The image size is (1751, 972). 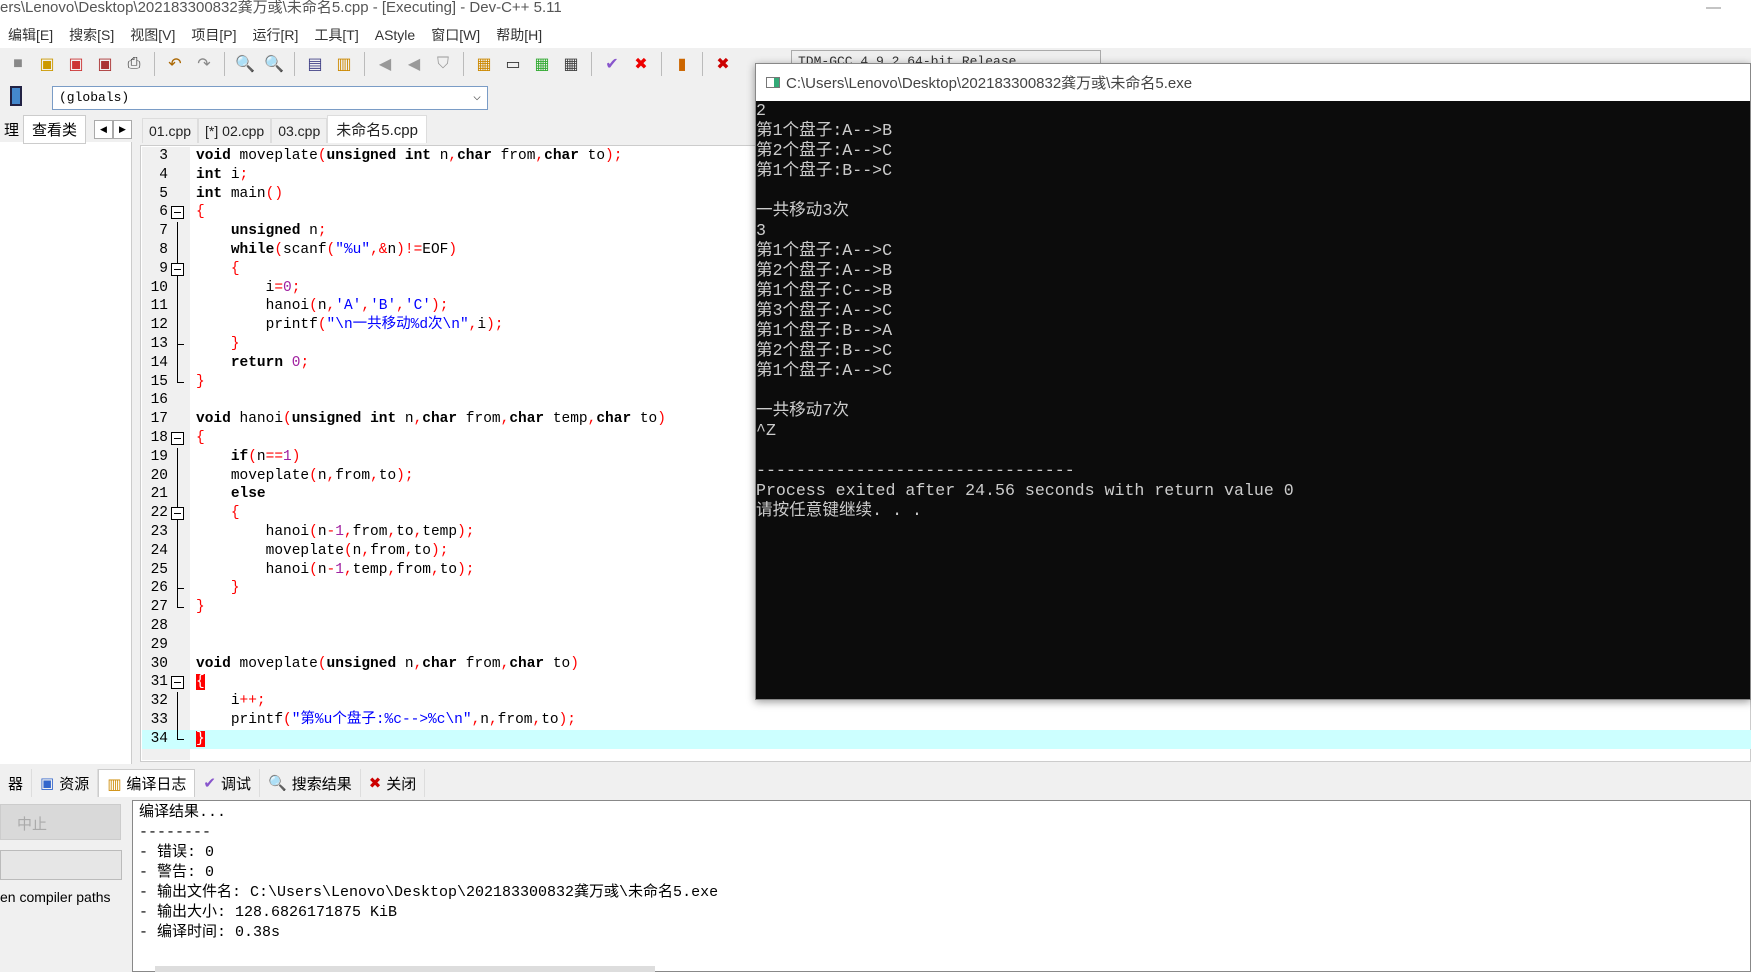 What do you see at coordinates (353, 250) in the screenshot?
I see `code-token: "%u"` at bounding box center [353, 250].